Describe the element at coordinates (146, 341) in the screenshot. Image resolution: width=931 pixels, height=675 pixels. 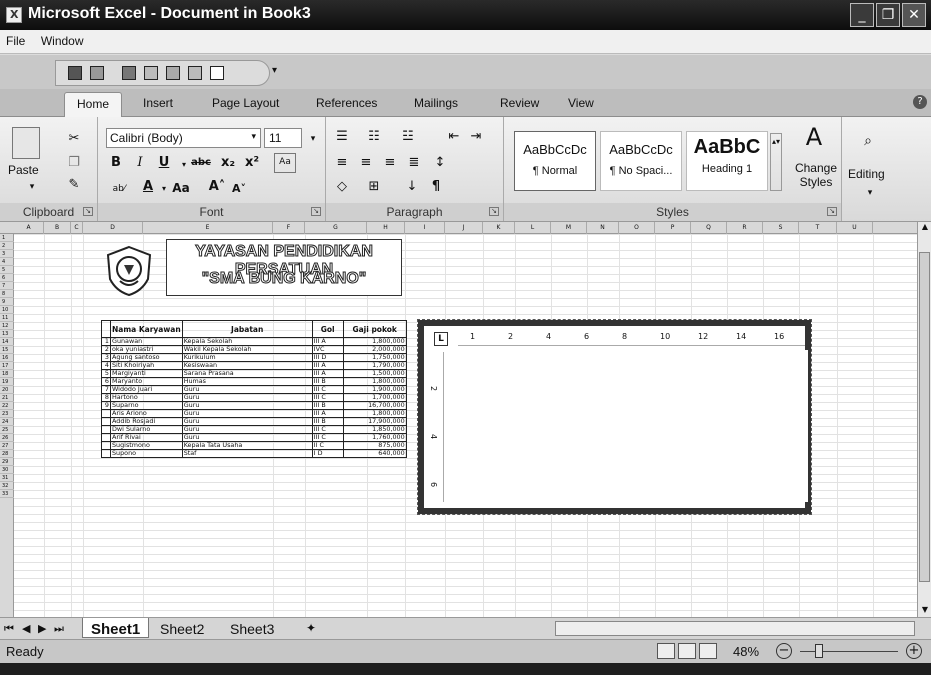
I see `table-cell: Gunawan` at that location.